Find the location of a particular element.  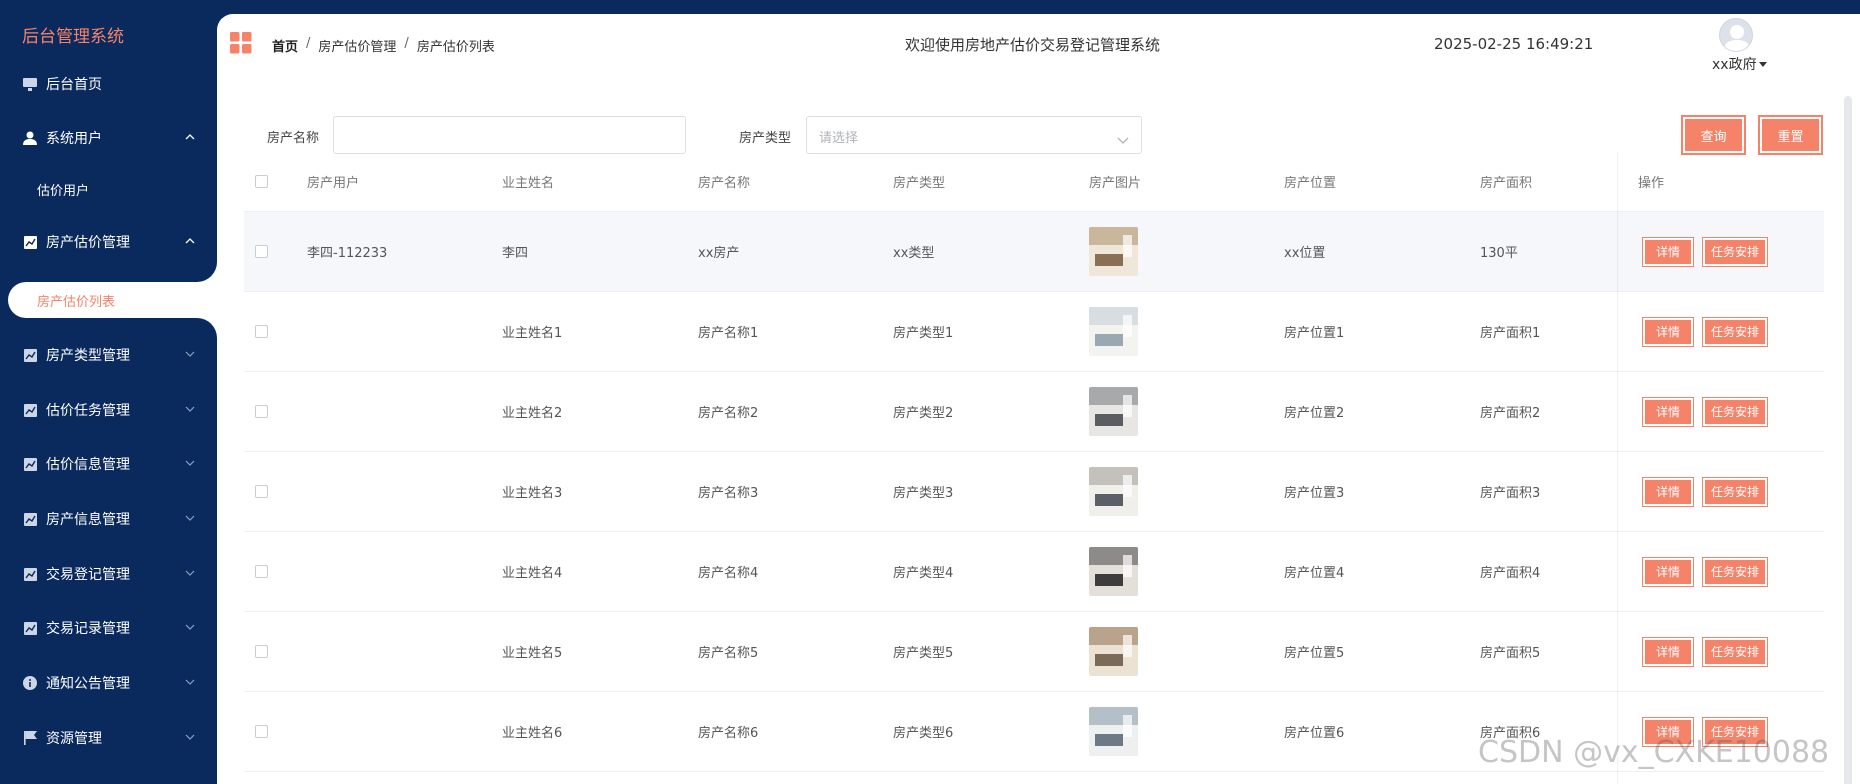

chevron-up-icon is located at coordinates (190, 137).